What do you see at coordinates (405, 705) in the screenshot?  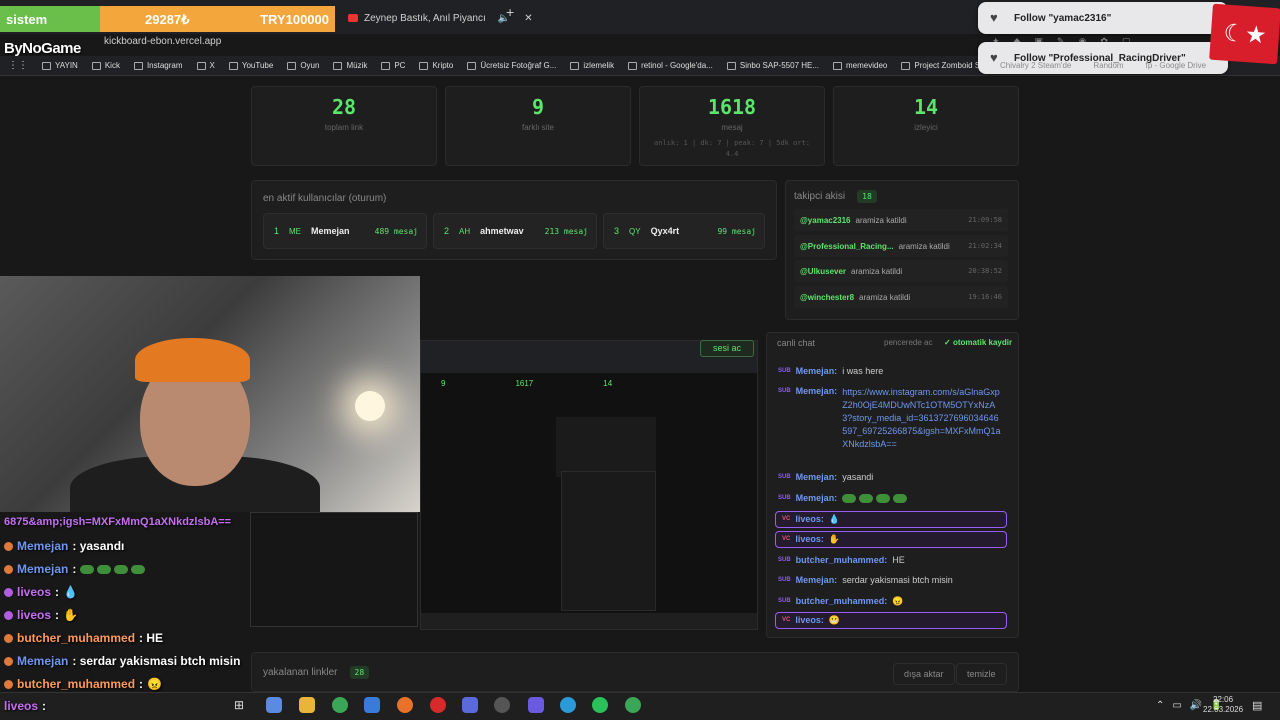 I see `firefox-icon` at bounding box center [405, 705].